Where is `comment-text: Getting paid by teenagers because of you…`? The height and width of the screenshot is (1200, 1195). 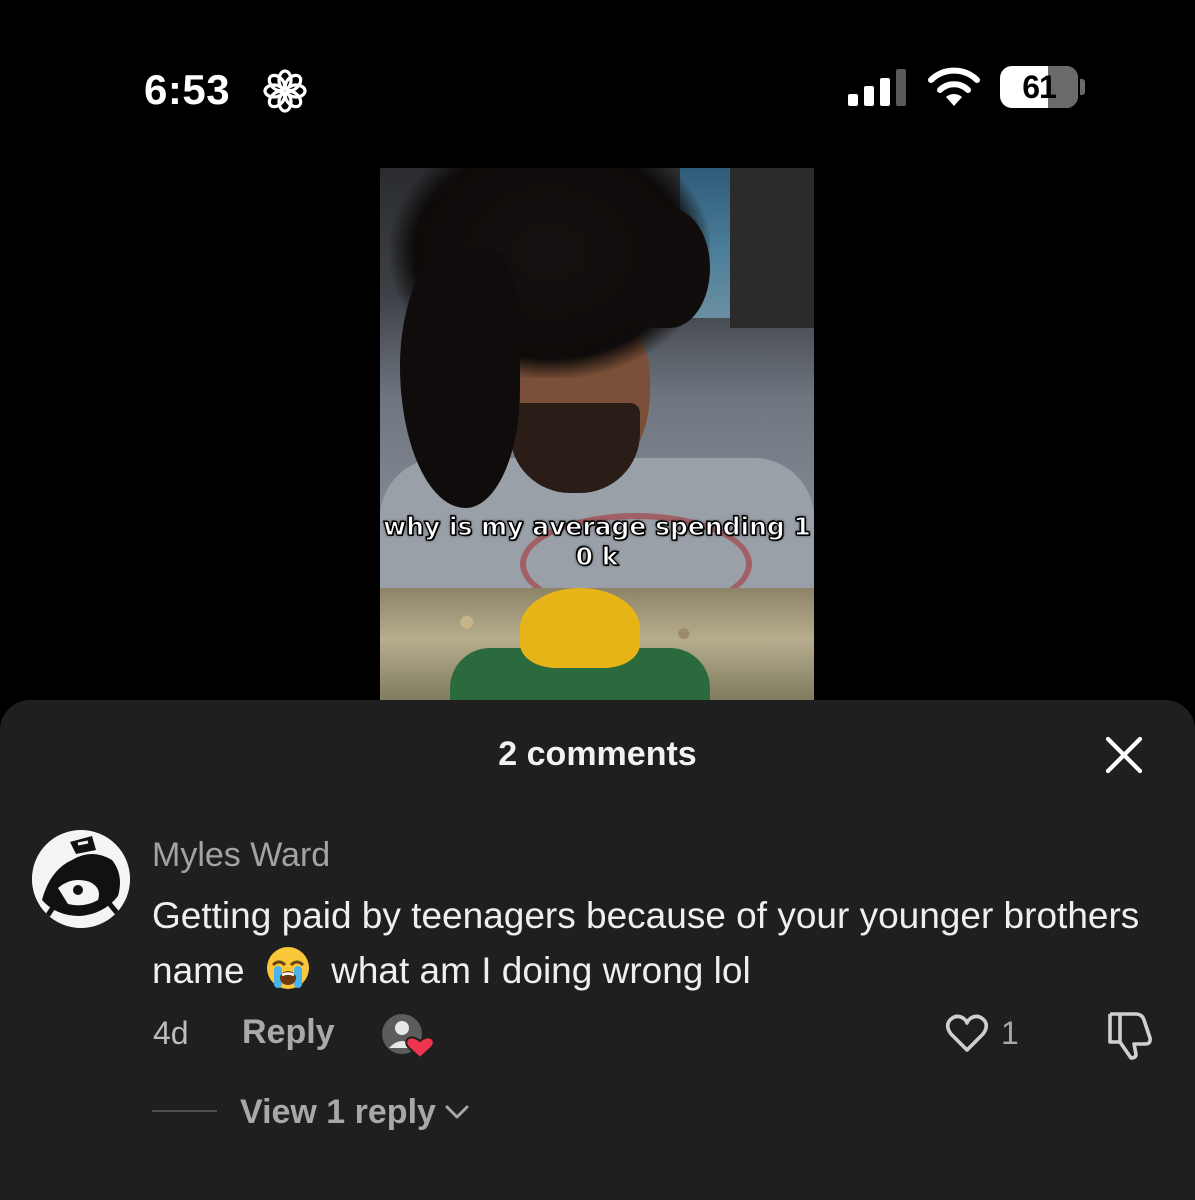 comment-text: Getting paid by teenagers because of you… is located at coordinates (652, 943).